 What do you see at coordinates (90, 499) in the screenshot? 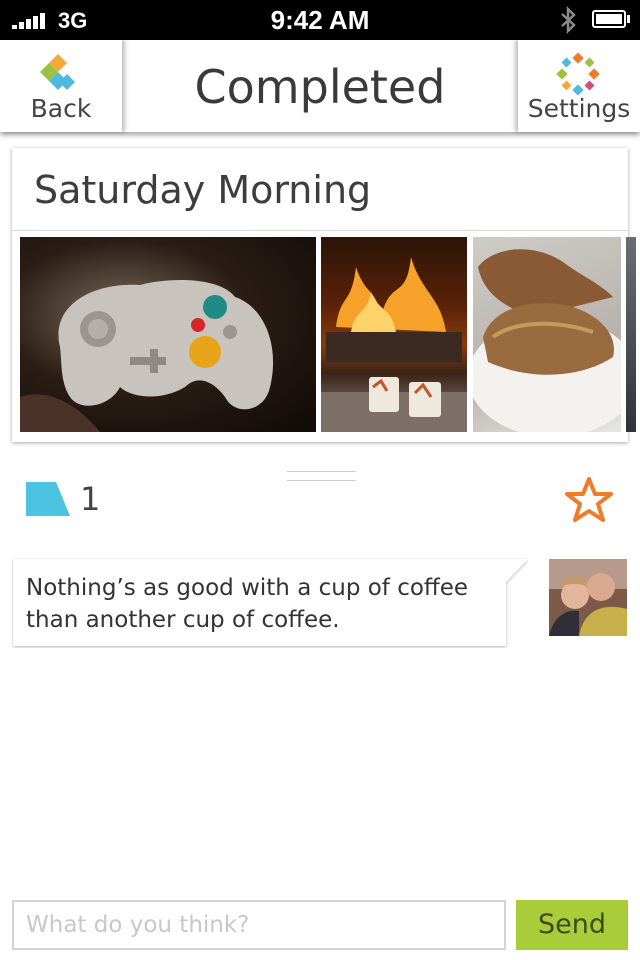
I see `comment-count: 1` at bounding box center [90, 499].